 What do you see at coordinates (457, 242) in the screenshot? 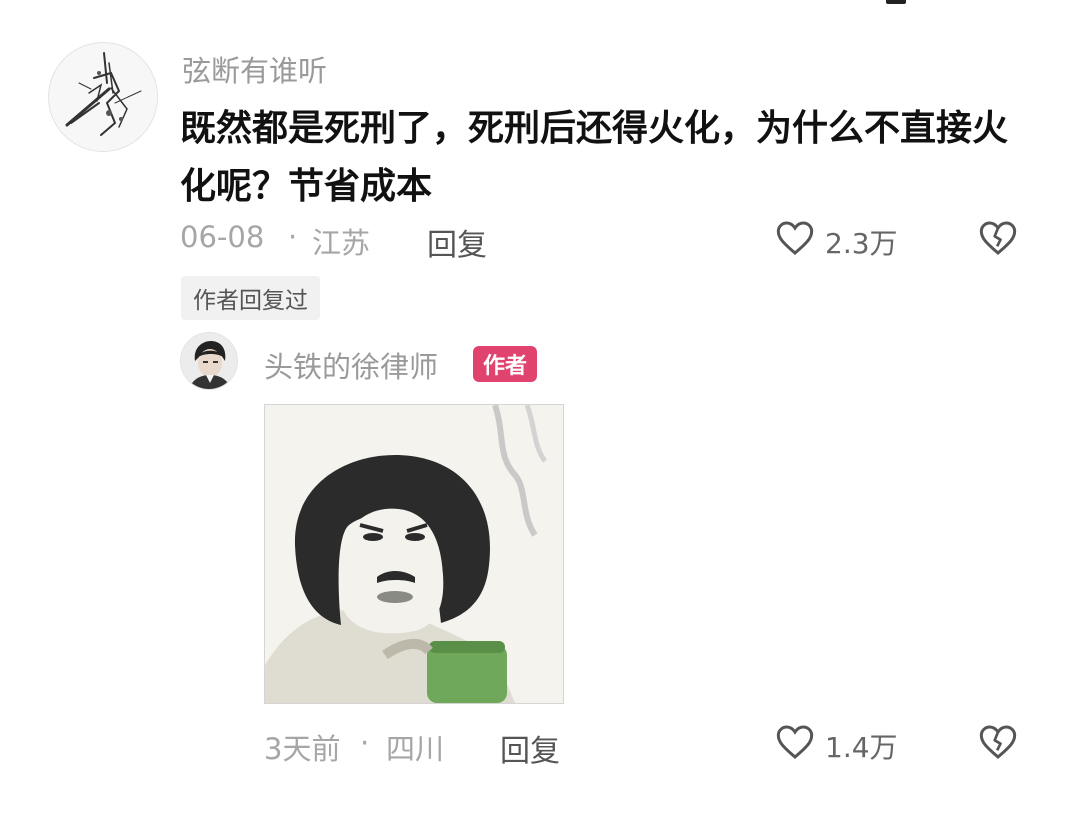
I see `comment-reply-button: 回复` at bounding box center [457, 242].